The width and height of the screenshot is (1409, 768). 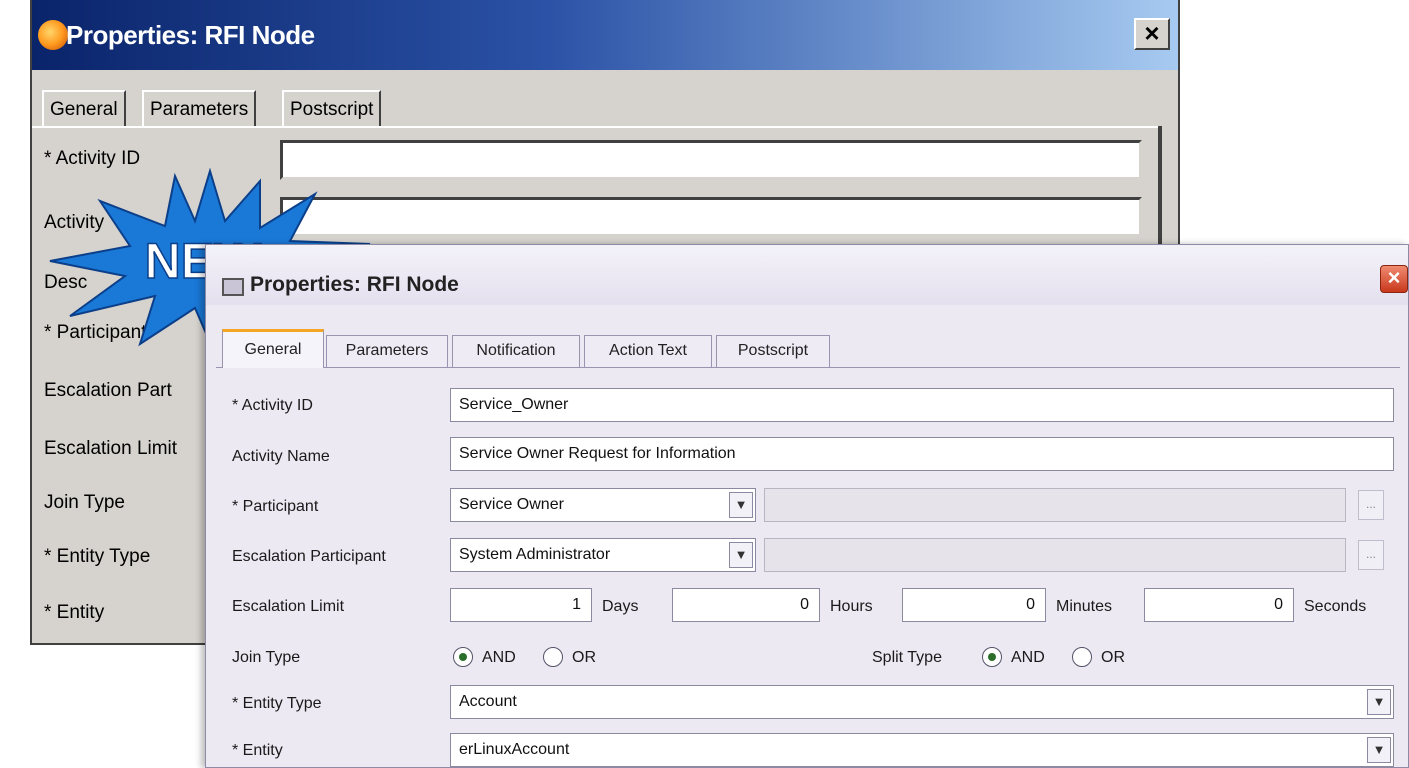 I want to click on old-tab-parameters: Parameters, so click(x=199, y=109).